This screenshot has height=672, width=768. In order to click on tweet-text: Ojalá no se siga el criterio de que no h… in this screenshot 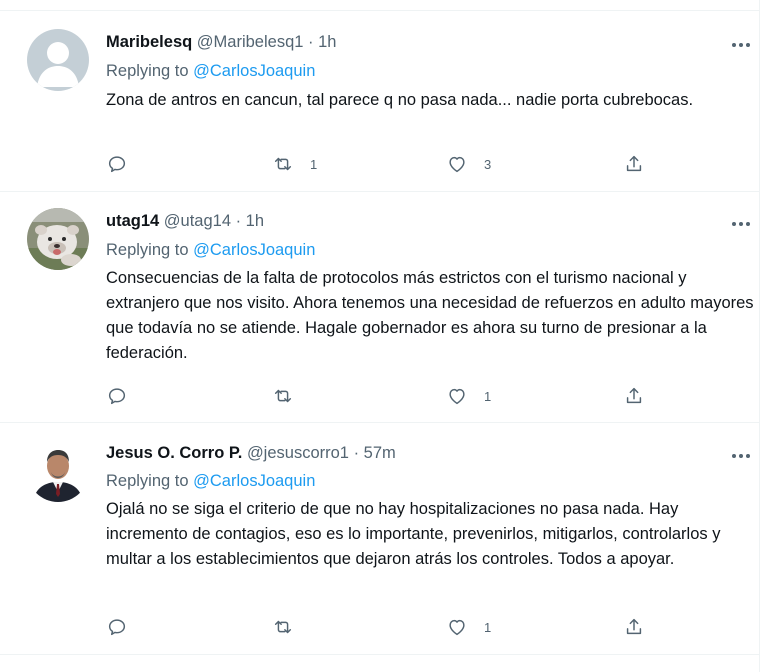, I will do `click(413, 534)`.